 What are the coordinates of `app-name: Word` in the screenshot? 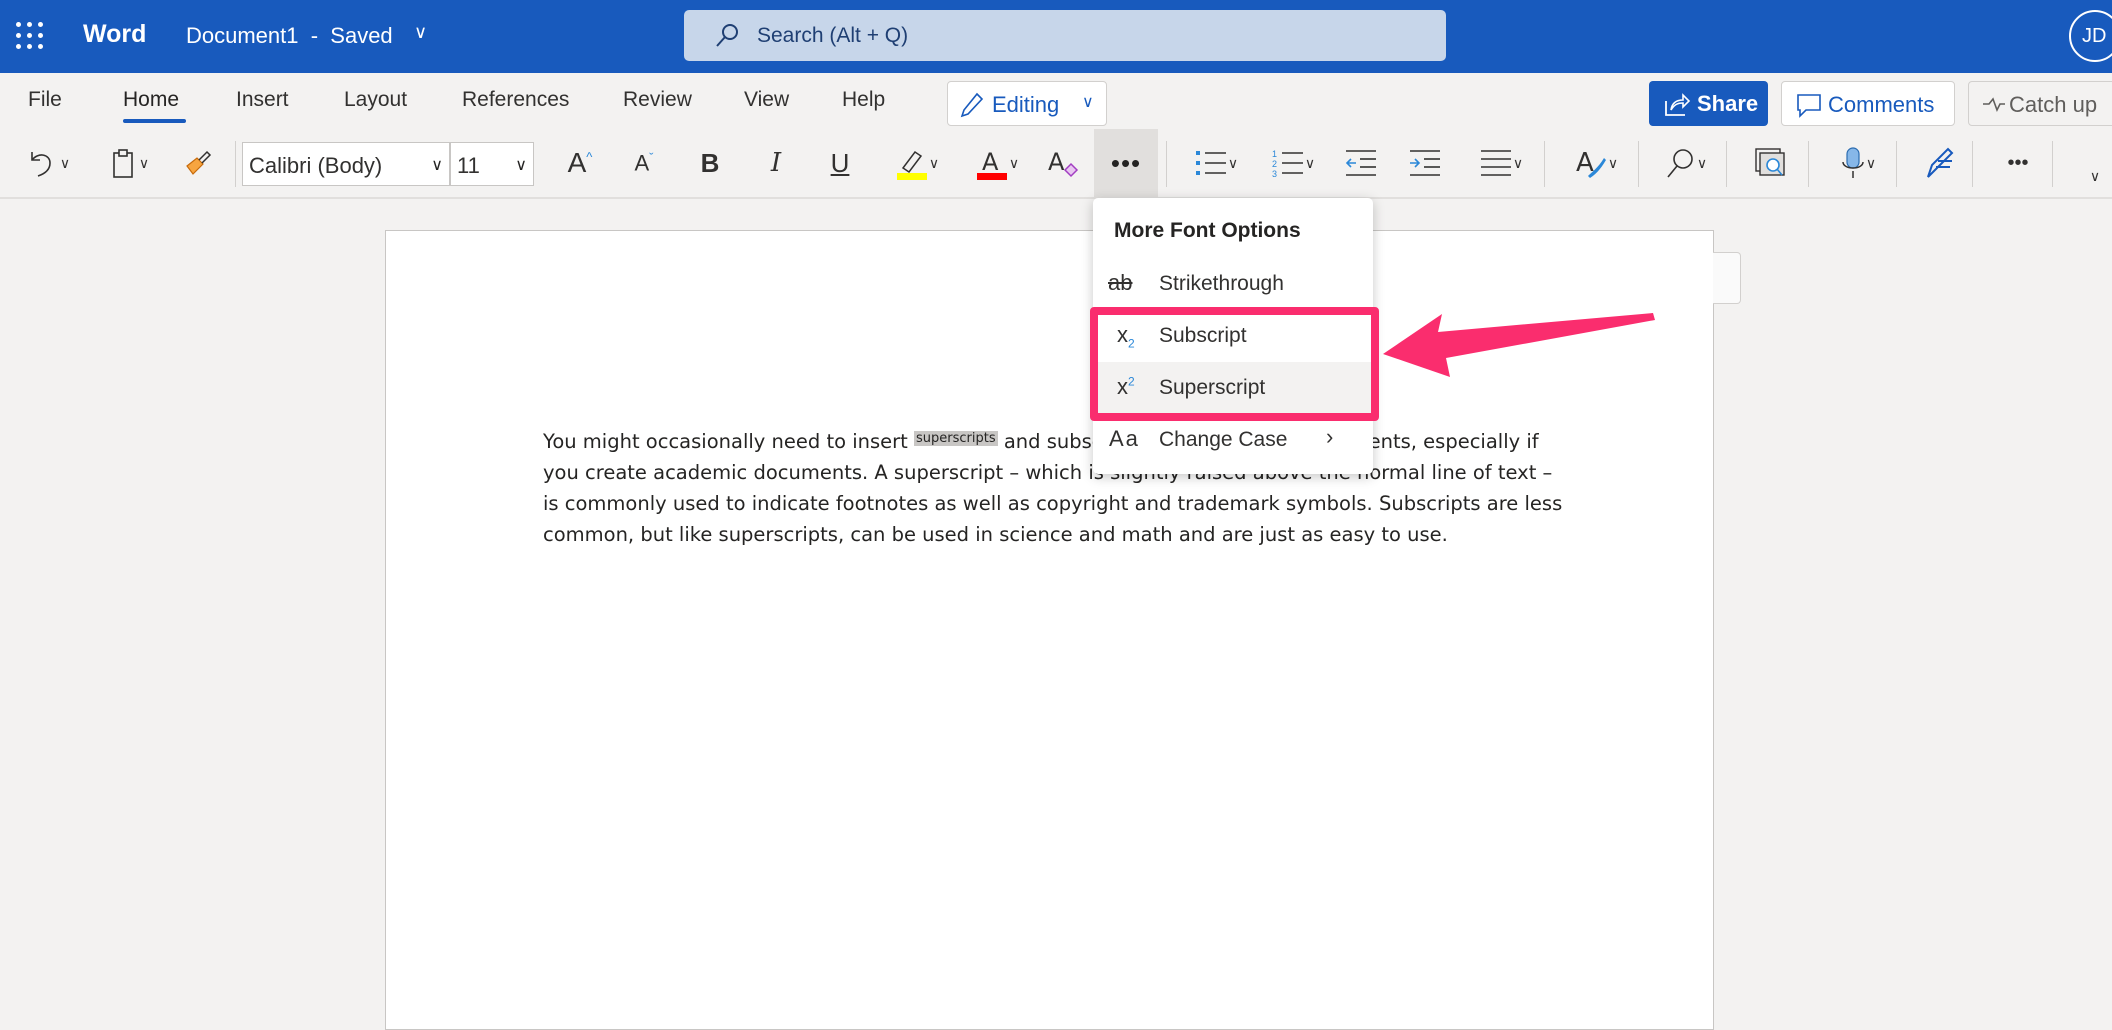 It's located at (114, 34).